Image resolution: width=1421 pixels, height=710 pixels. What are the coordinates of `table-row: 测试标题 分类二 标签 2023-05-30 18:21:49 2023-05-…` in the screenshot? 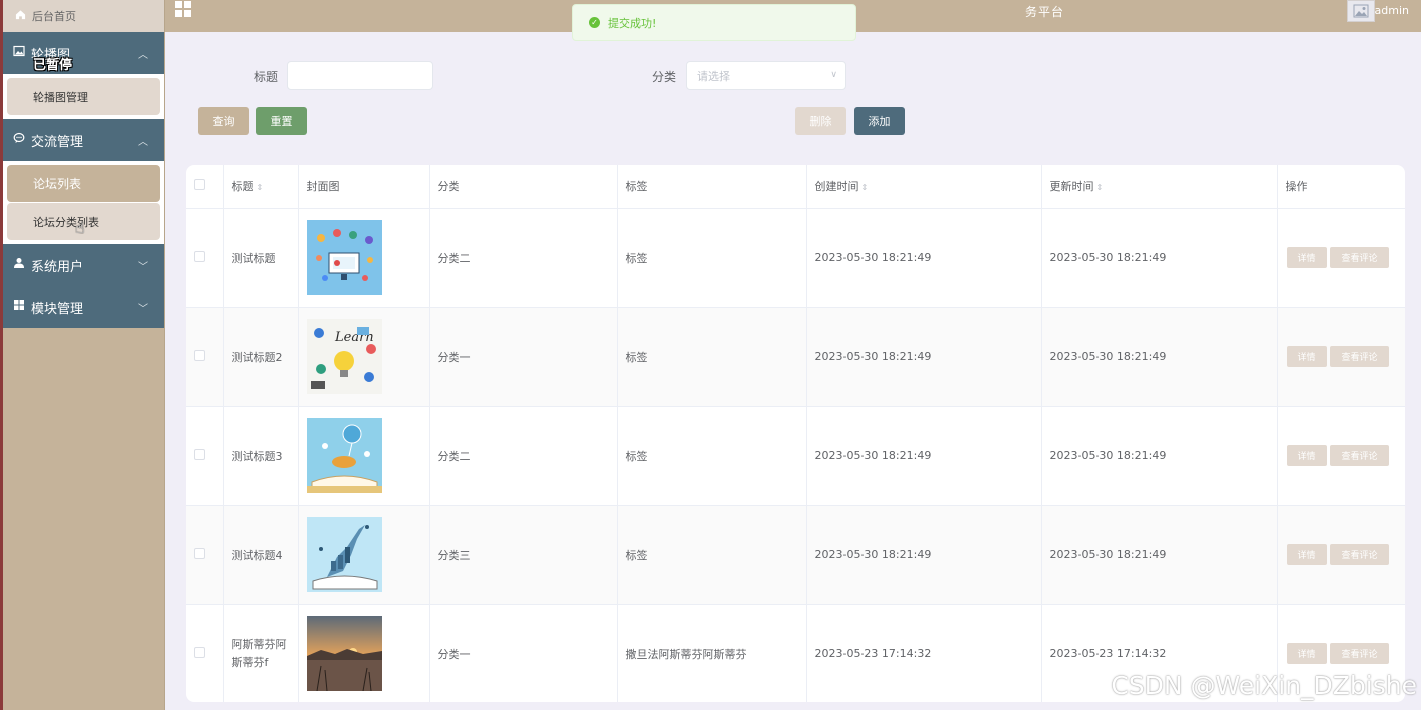 It's located at (795, 258).